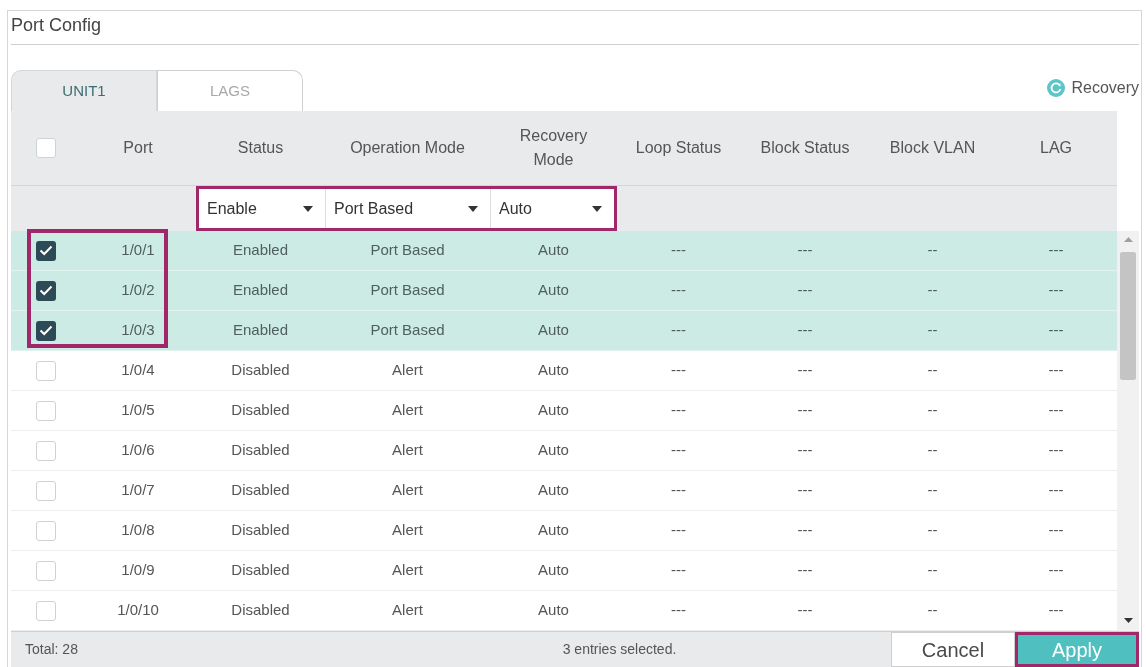 Image resolution: width=1146 pixels, height=667 pixels. What do you see at coordinates (1128, 316) in the screenshot?
I see `scrollbar-thumb` at bounding box center [1128, 316].